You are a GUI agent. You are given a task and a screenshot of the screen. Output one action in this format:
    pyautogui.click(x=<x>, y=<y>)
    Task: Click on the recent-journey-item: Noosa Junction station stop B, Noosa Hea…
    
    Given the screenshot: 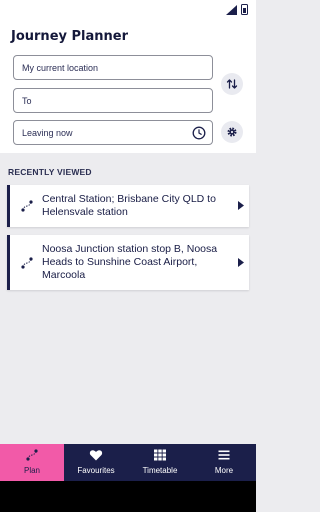 What is the action you would take?
    pyautogui.click(x=128, y=262)
    